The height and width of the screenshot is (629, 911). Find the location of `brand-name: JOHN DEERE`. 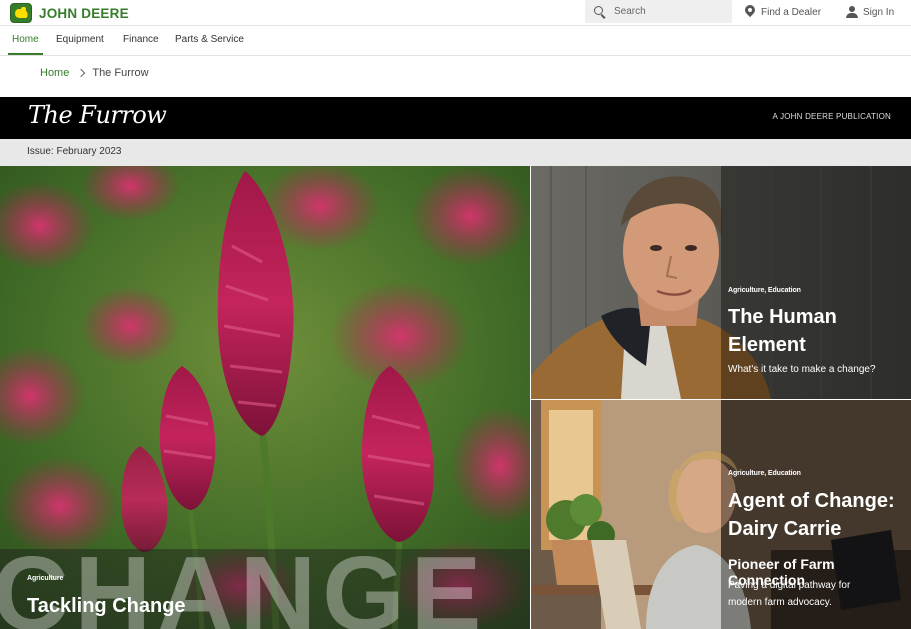

brand-name: JOHN DEERE is located at coordinates (84, 13).